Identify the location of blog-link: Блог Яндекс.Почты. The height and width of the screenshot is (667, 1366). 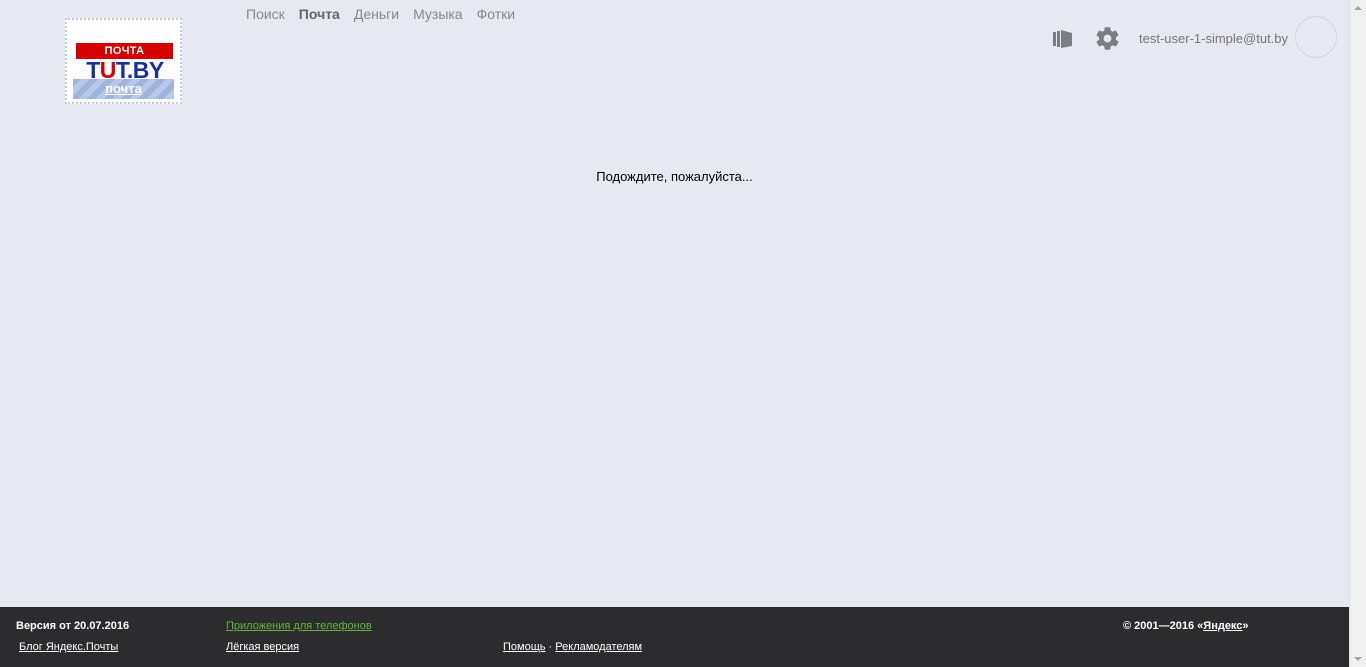
(68, 647).